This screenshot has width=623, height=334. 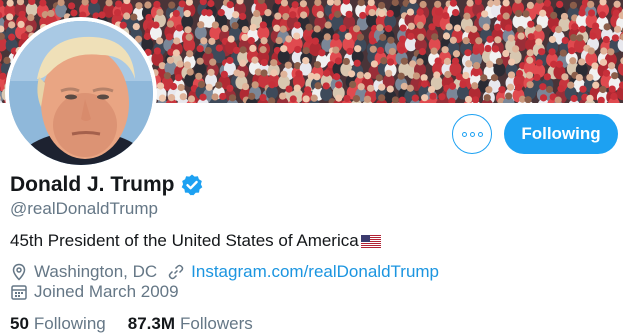 What do you see at coordinates (315, 272) in the screenshot?
I see `profile-website-link: Instagram.com/realDonaldTrump` at bounding box center [315, 272].